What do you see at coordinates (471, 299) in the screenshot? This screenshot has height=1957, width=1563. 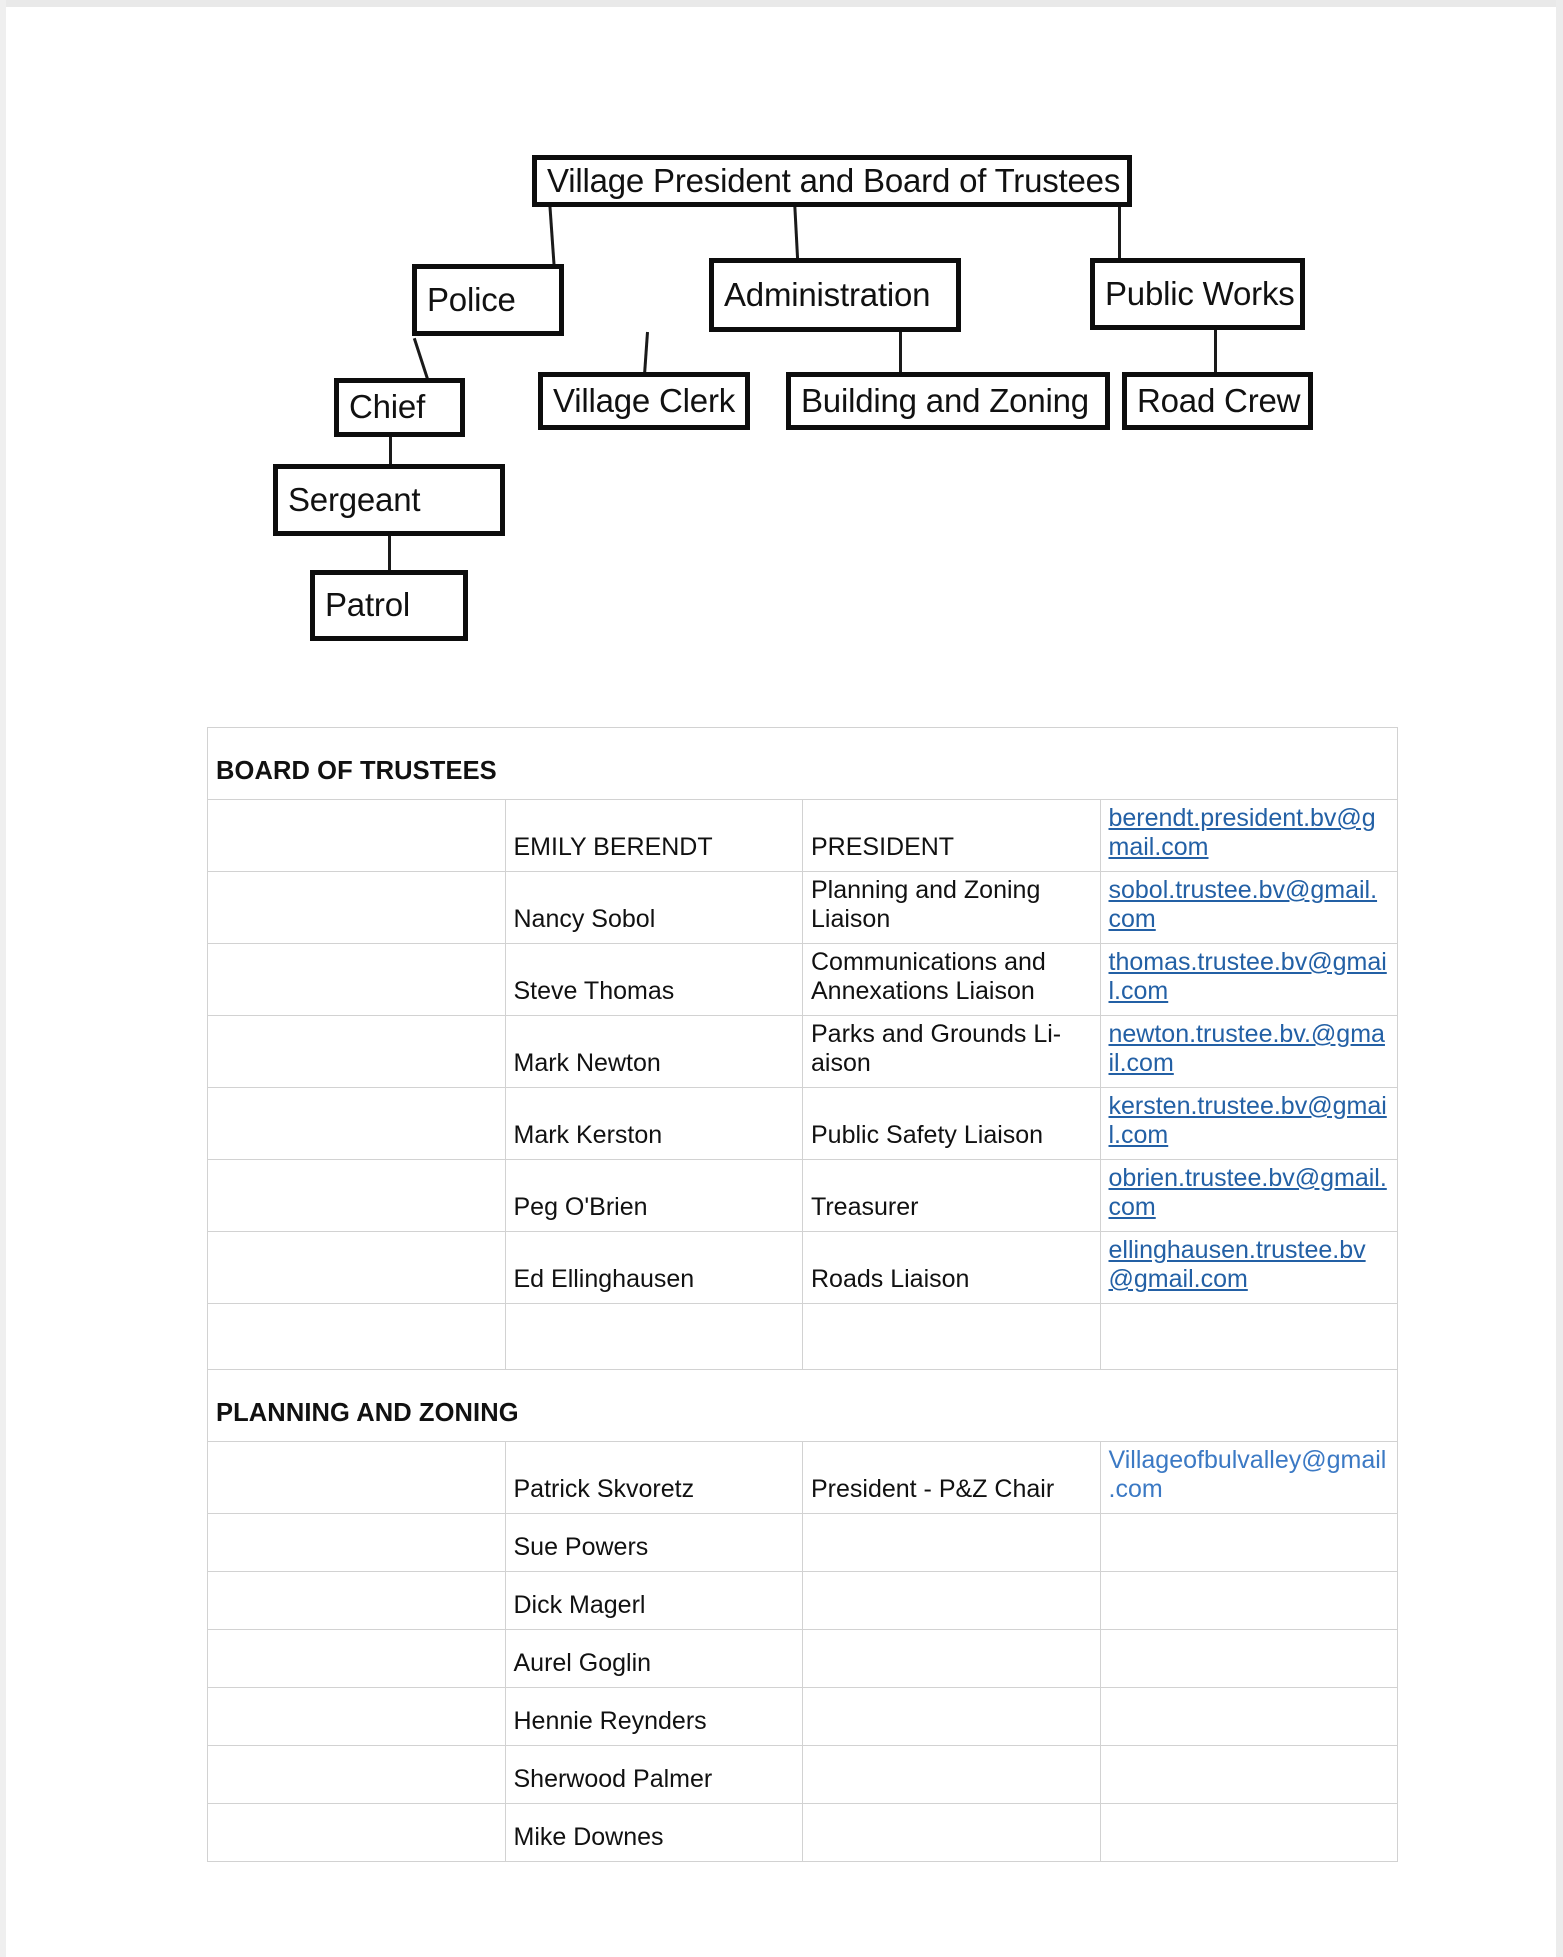 I see `org-node-police-label: Police` at bounding box center [471, 299].